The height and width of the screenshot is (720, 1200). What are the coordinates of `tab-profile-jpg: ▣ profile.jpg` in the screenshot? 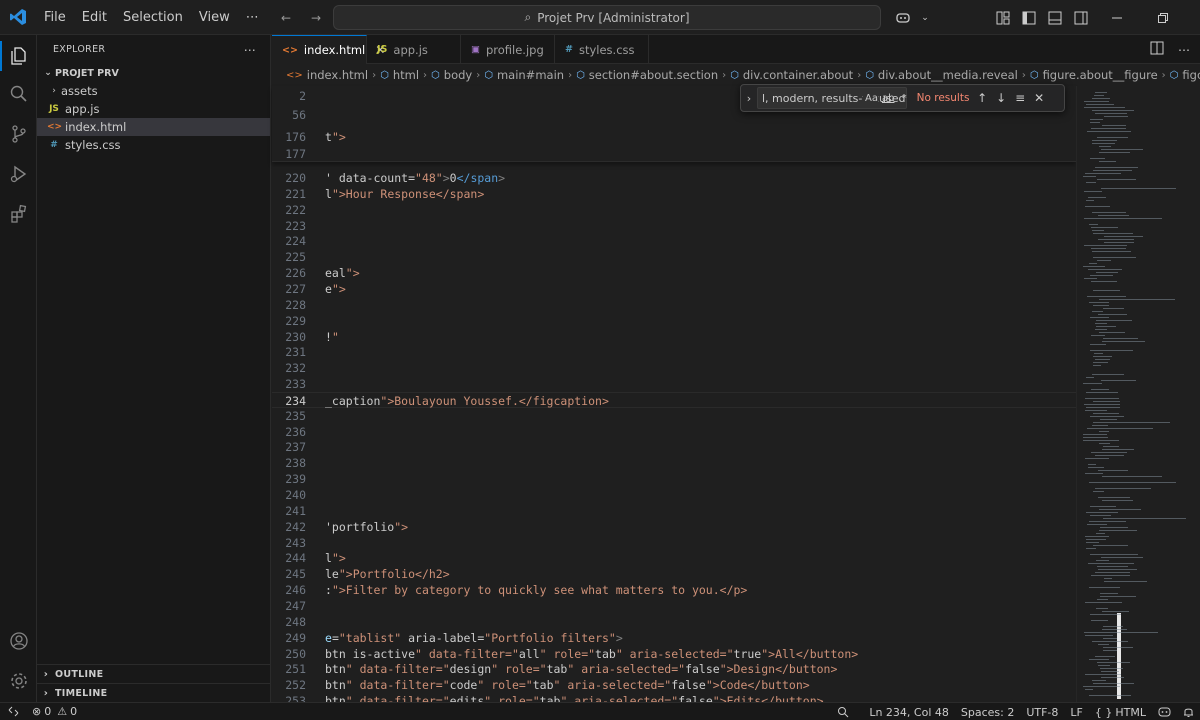 It's located at (508, 49).